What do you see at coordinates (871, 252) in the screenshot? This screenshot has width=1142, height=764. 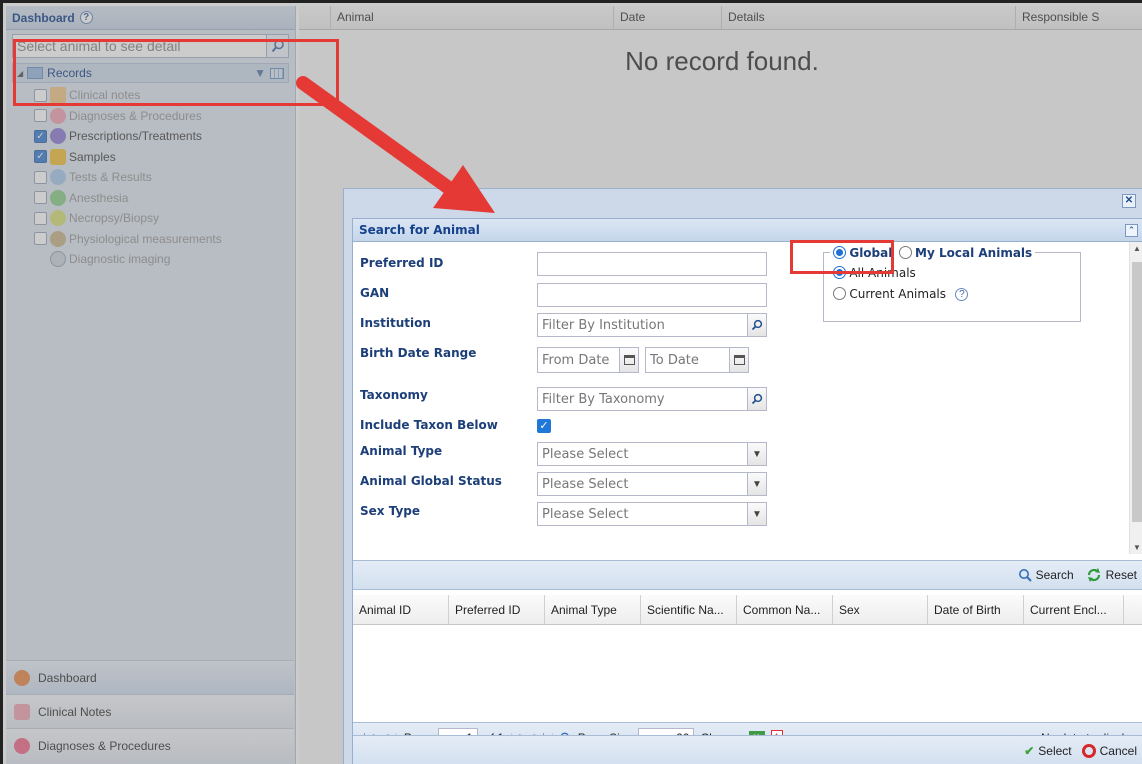 I see `global-label: Global` at bounding box center [871, 252].